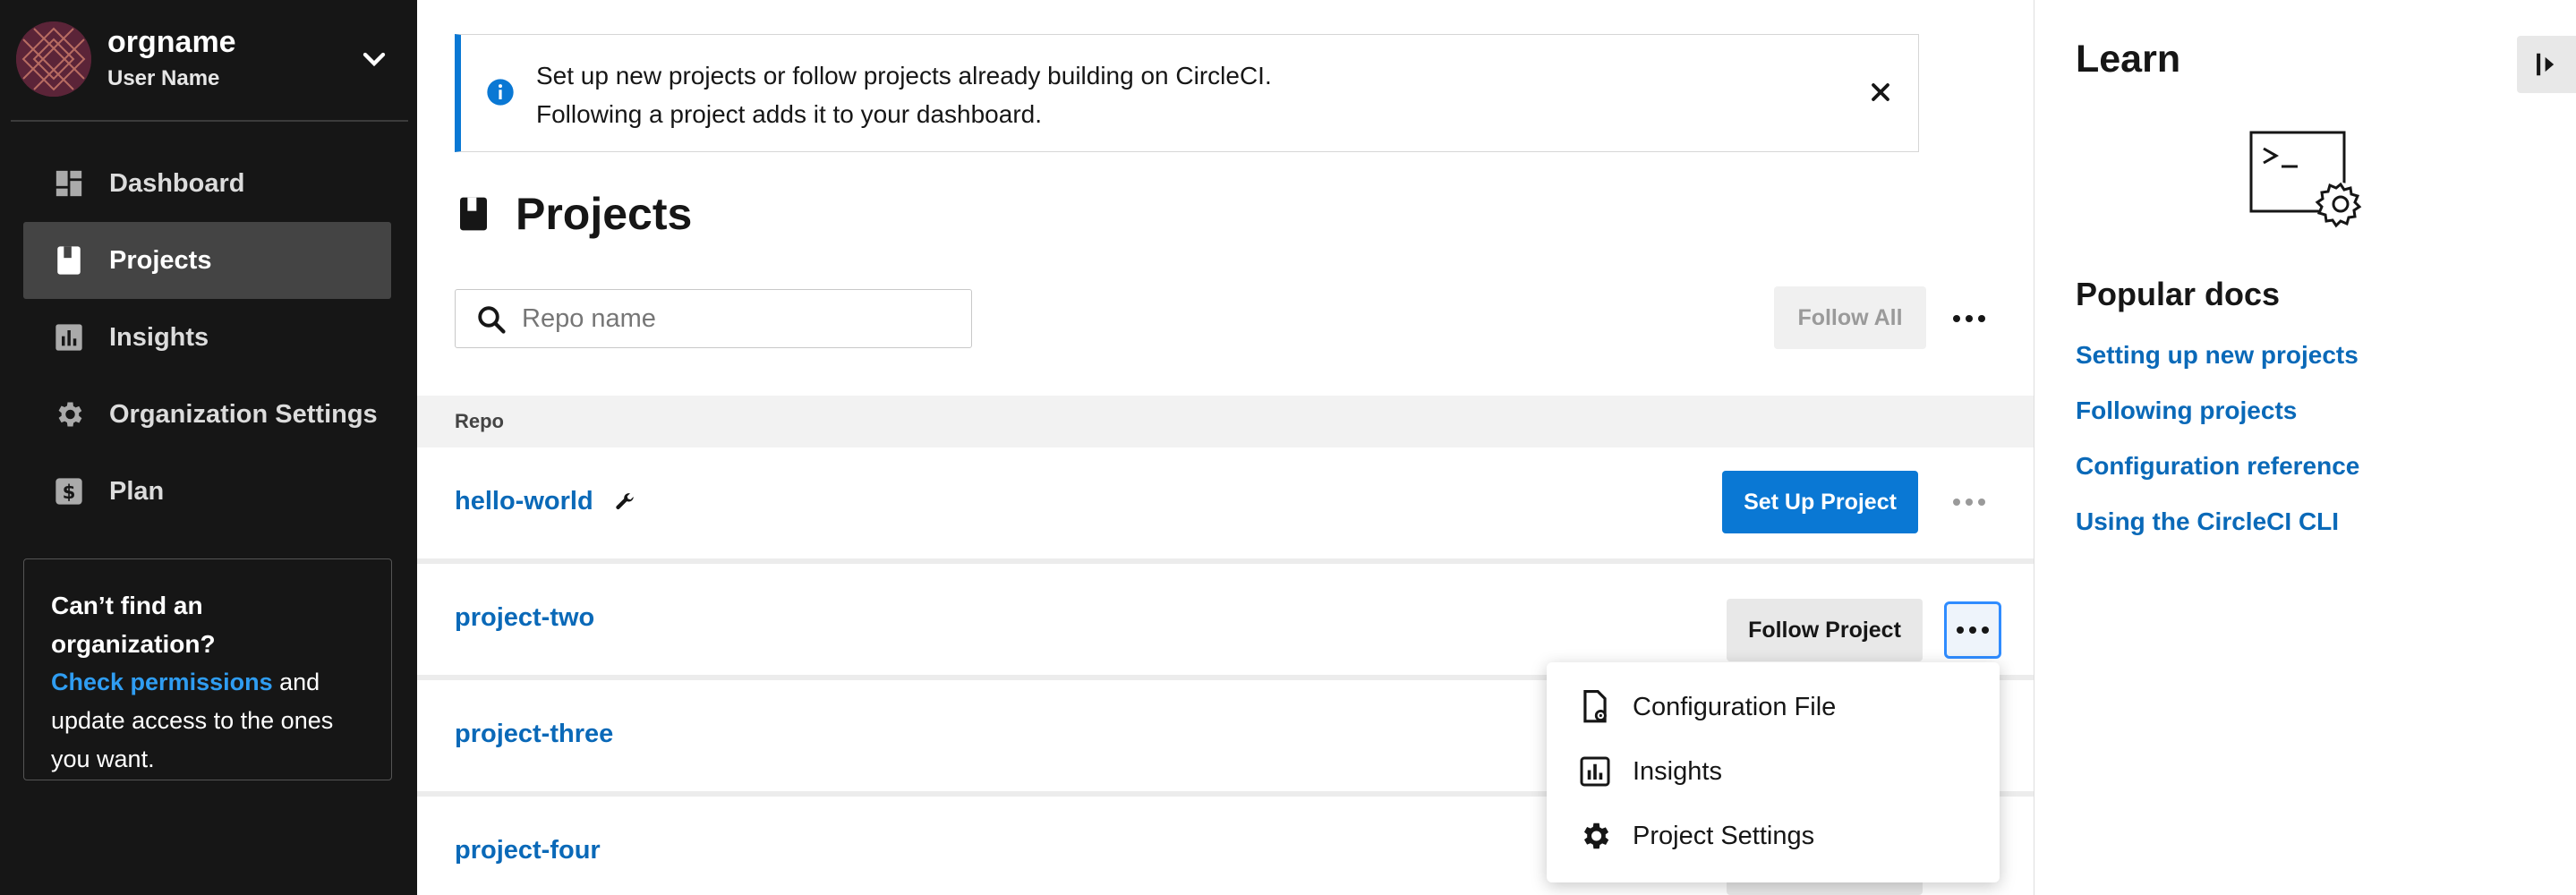 The width and height of the screenshot is (2576, 895). I want to click on sidebar-item-plan: $ Plan, so click(207, 491).